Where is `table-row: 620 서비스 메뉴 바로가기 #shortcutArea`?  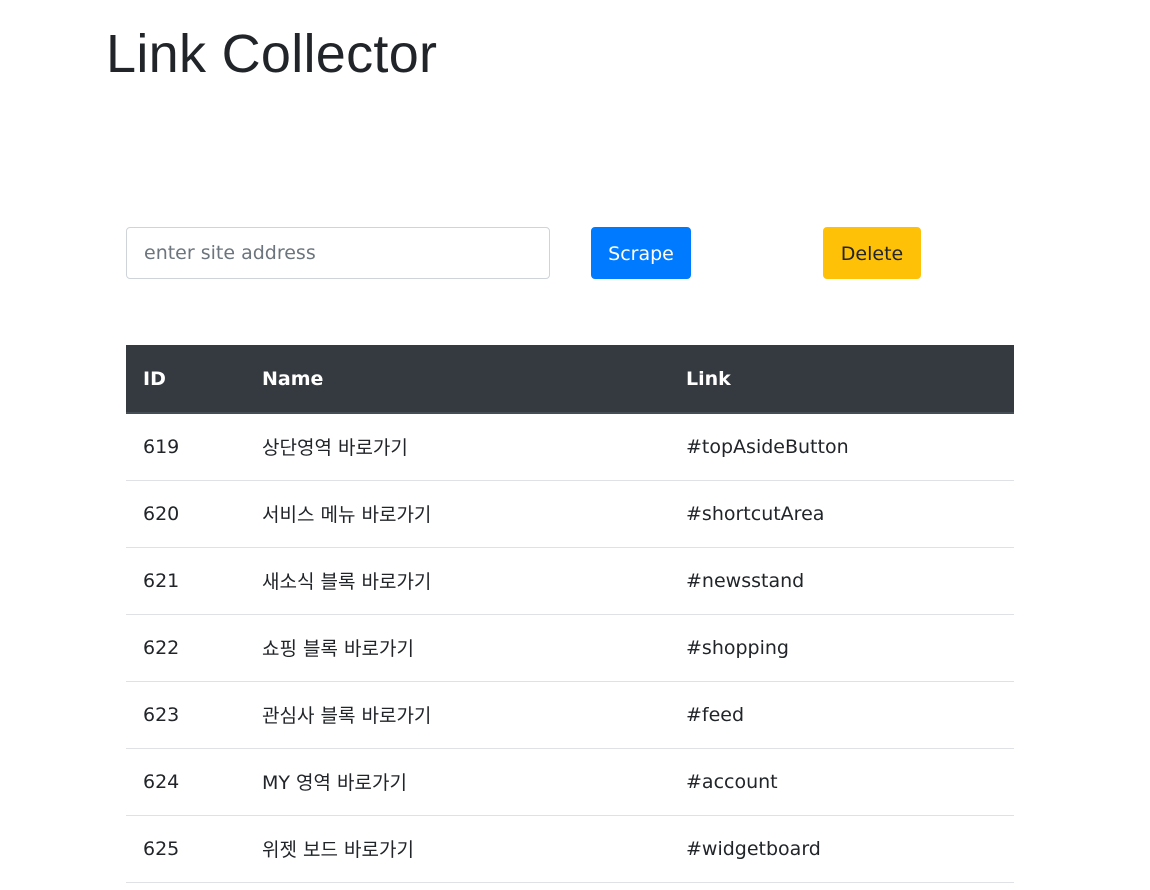 table-row: 620 서비스 메뉴 바로가기 #shortcutArea is located at coordinates (570, 514).